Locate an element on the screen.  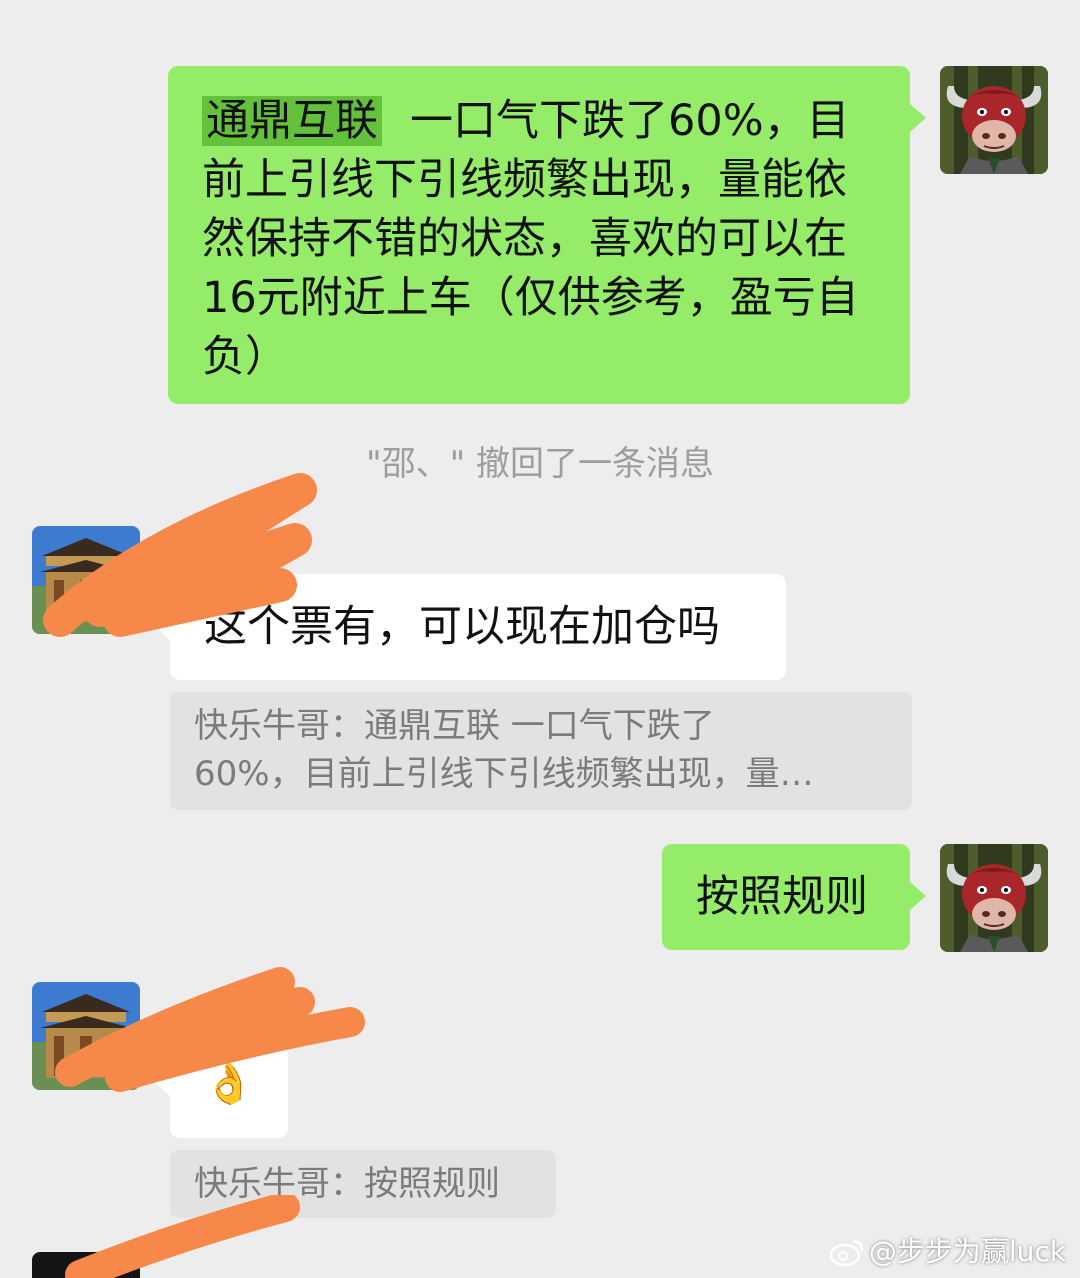
weibo-icon is located at coordinates (846, 1253).